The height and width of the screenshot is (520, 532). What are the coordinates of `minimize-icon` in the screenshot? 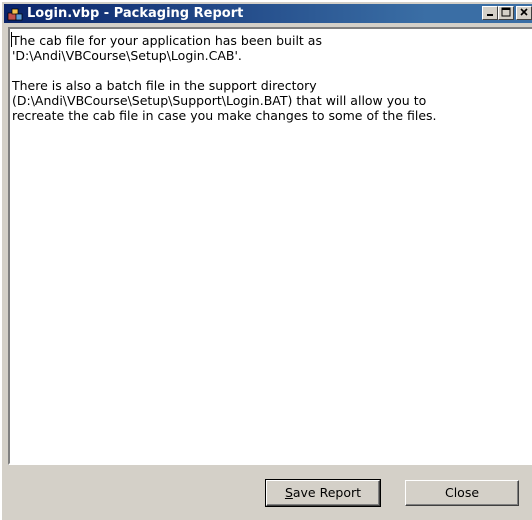 It's located at (490, 15).